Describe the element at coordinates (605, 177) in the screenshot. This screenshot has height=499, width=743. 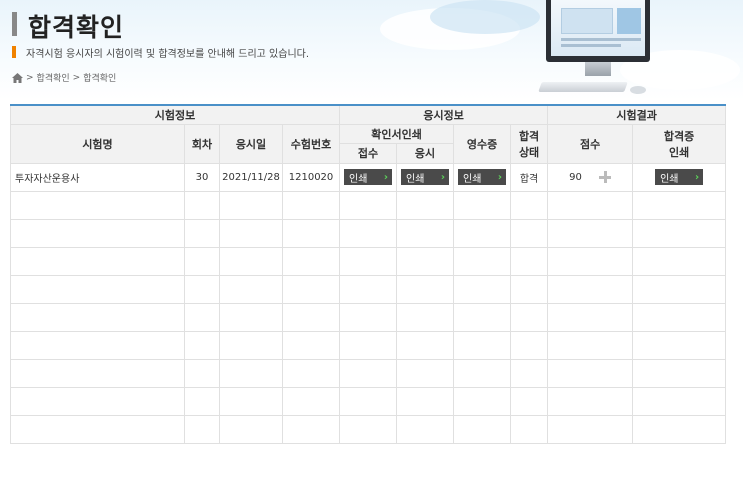
I see `plus-icon` at that location.